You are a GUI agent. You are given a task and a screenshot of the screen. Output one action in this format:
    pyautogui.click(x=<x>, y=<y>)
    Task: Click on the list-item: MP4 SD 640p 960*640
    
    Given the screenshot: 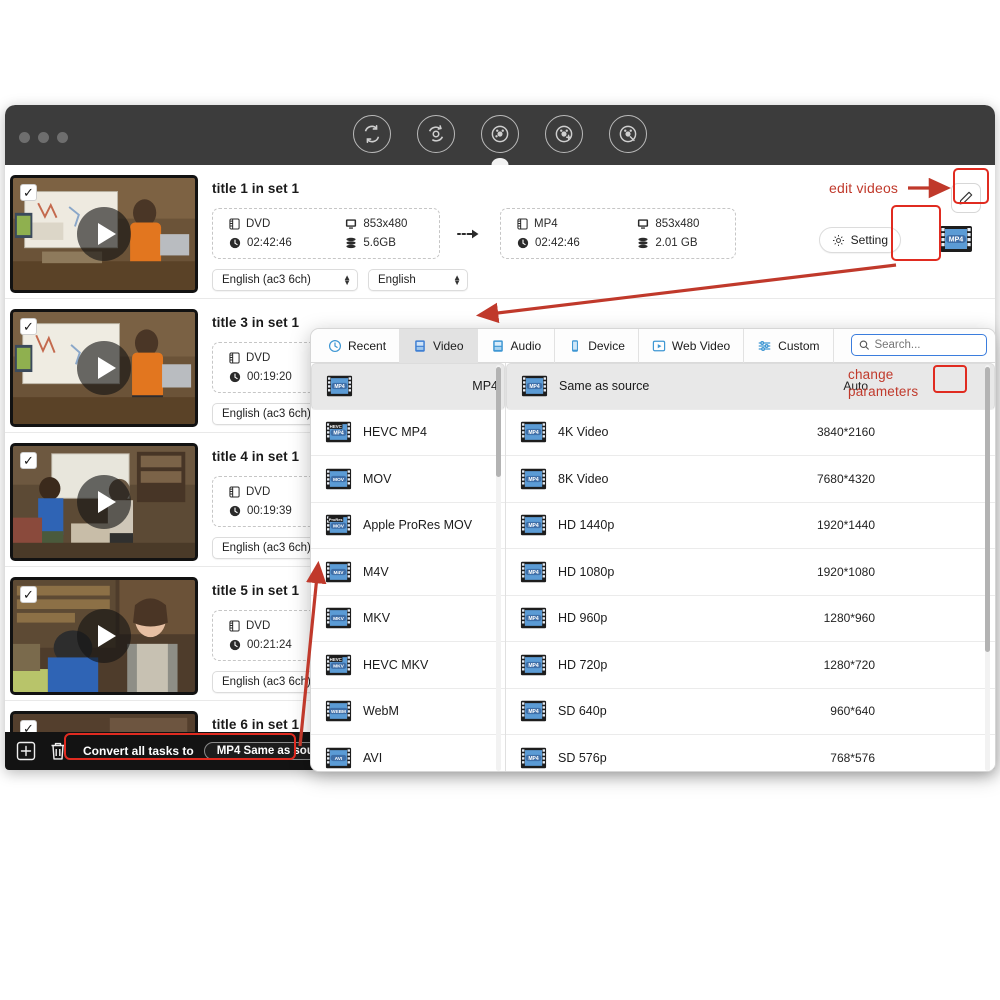 What is the action you would take?
    pyautogui.click(x=750, y=711)
    